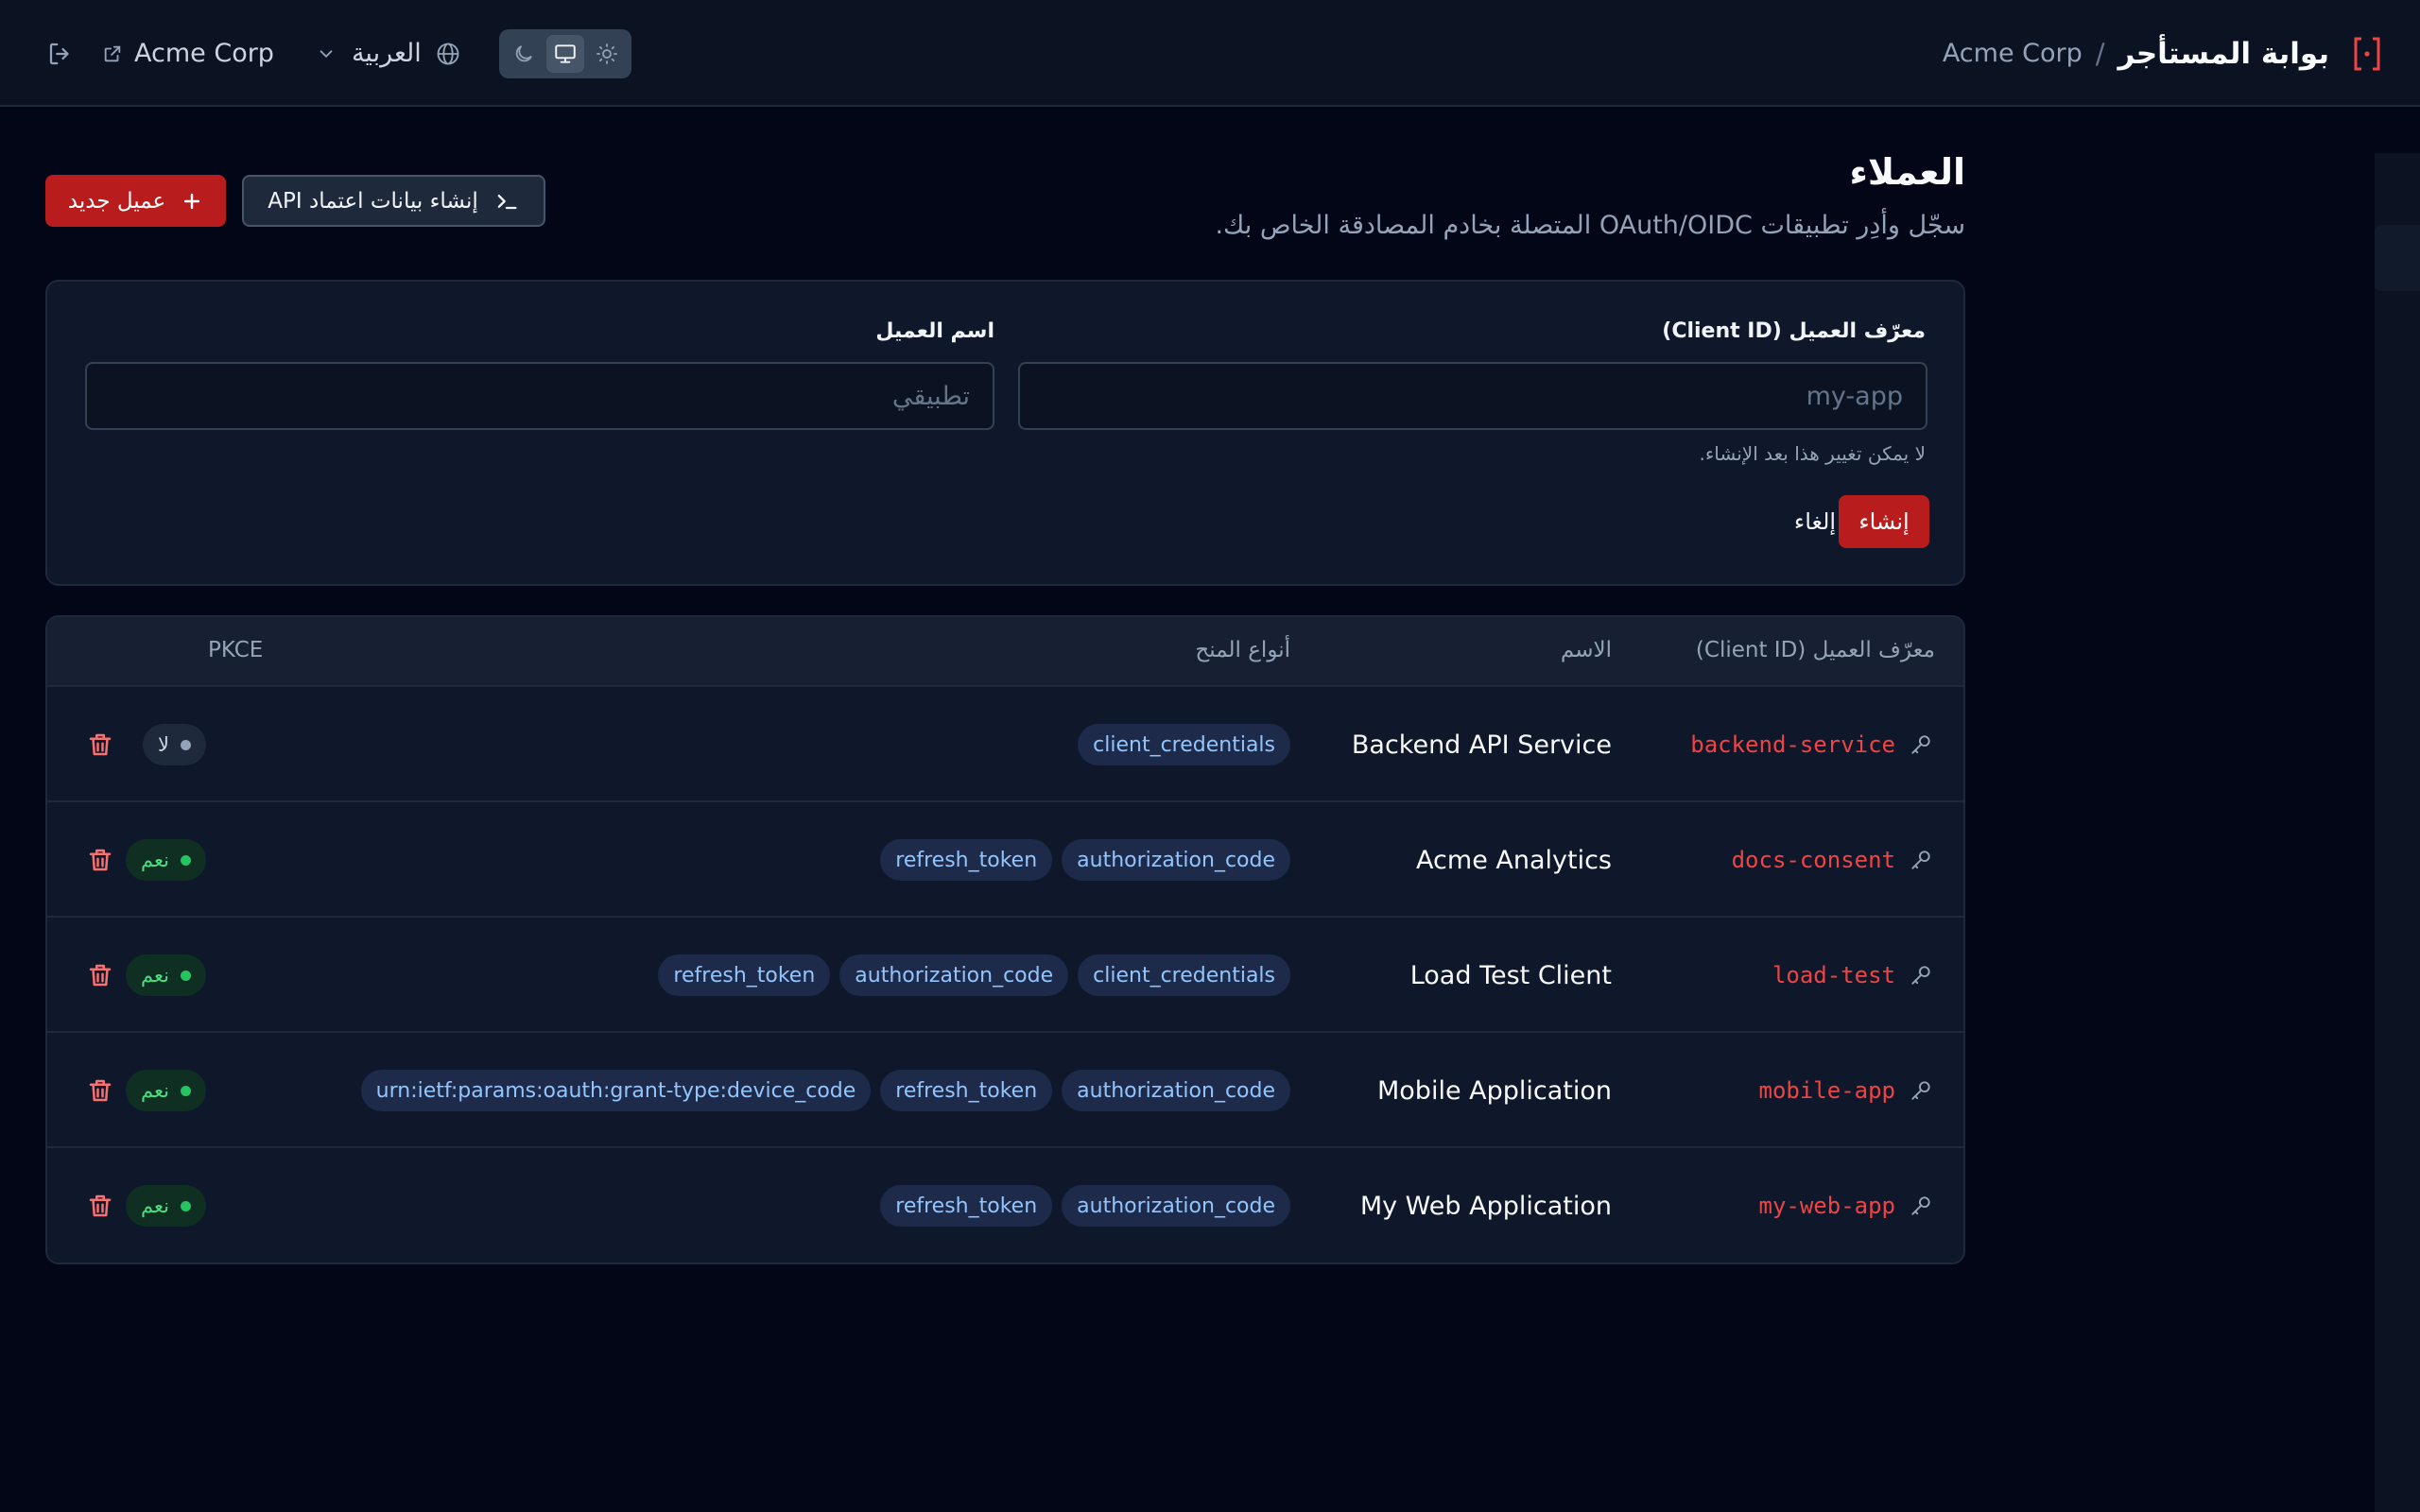 This screenshot has width=2420, height=1512. What do you see at coordinates (2224, 53) in the screenshot?
I see `portal-title: بوابة المستأجر` at bounding box center [2224, 53].